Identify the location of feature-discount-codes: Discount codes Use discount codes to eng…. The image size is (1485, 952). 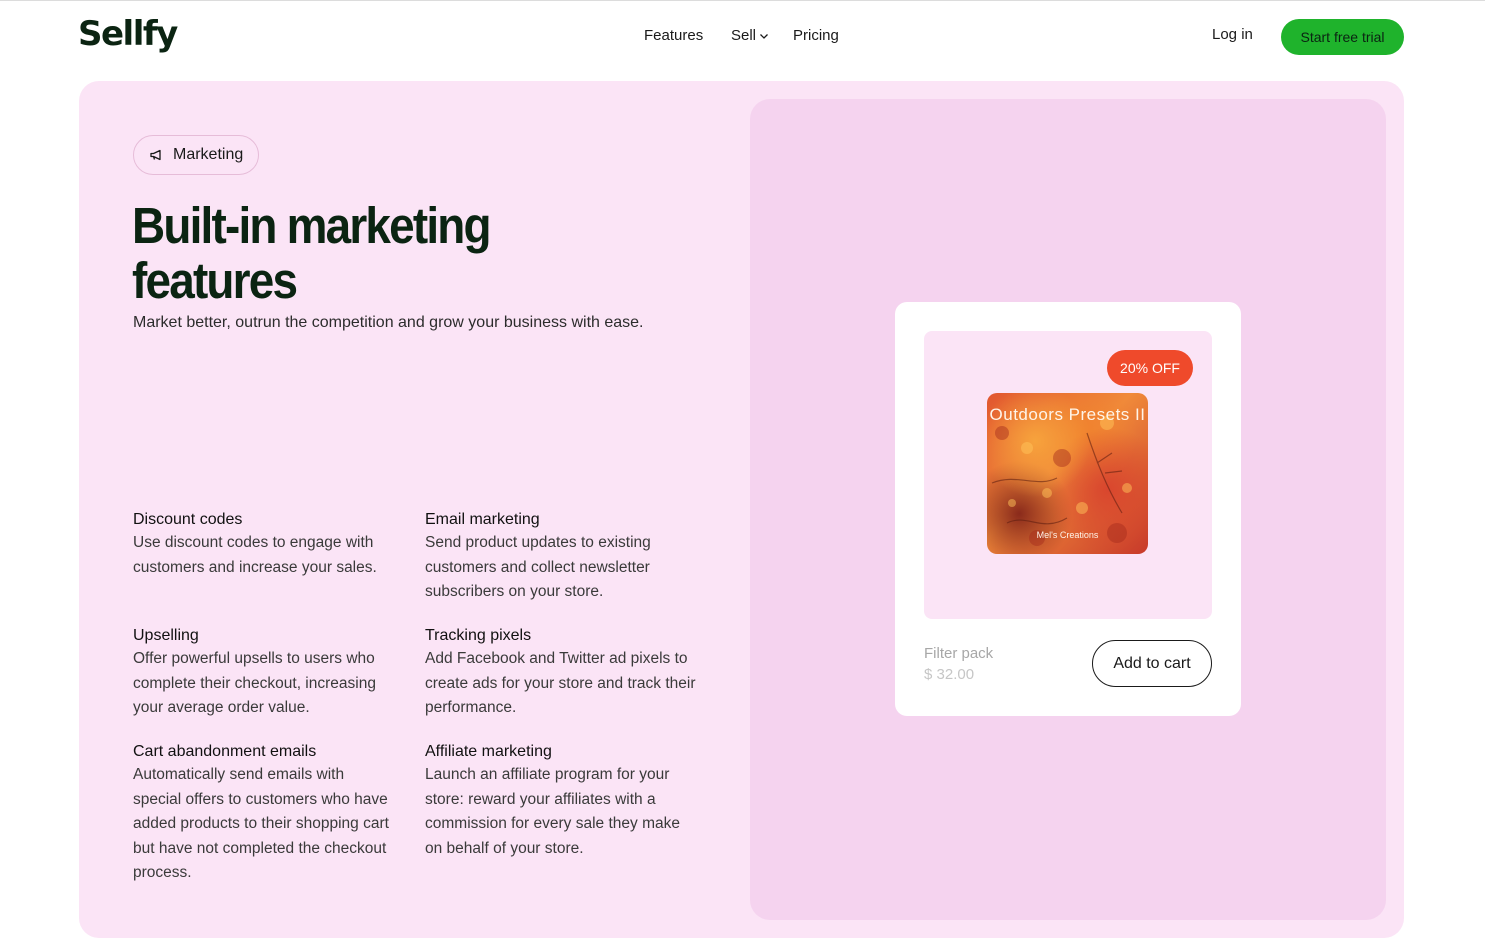
(270, 544).